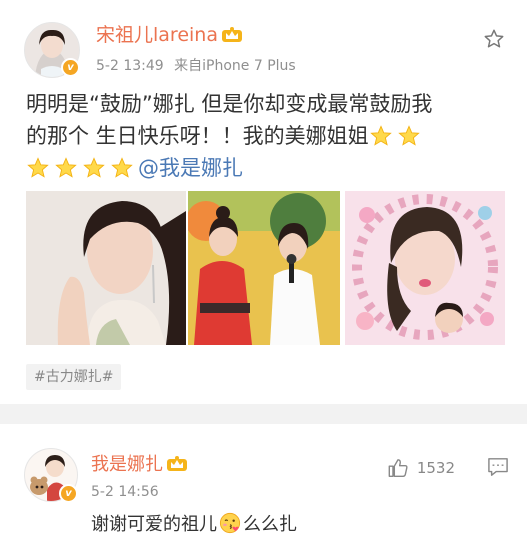 The height and width of the screenshot is (550, 527). I want to click on post-text-line-2: 的那个 生日快乐呀！！我的美娜姐姐, so click(266, 136).